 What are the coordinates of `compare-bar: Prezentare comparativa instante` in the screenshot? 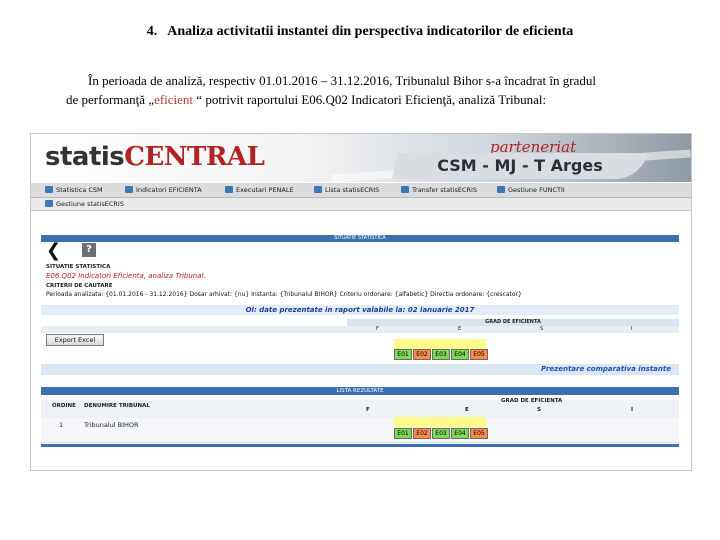 It's located at (360, 369).